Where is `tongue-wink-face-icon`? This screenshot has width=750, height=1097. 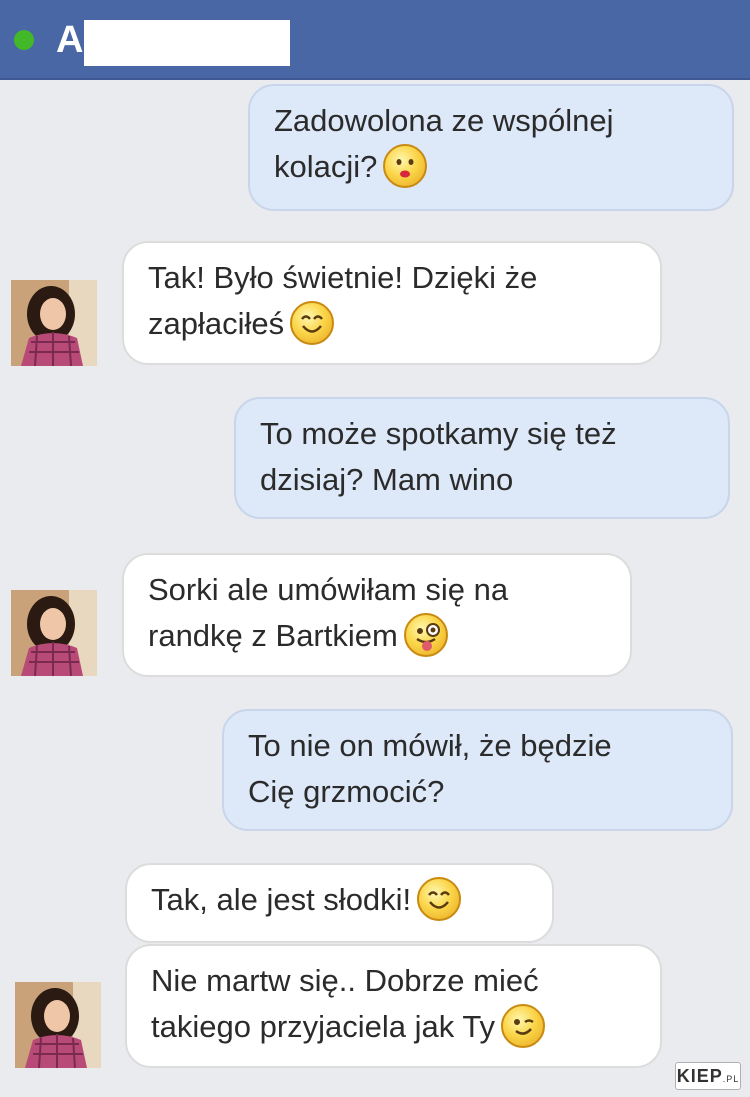
tongue-wink-face-icon is located at coordinates (425, 634).